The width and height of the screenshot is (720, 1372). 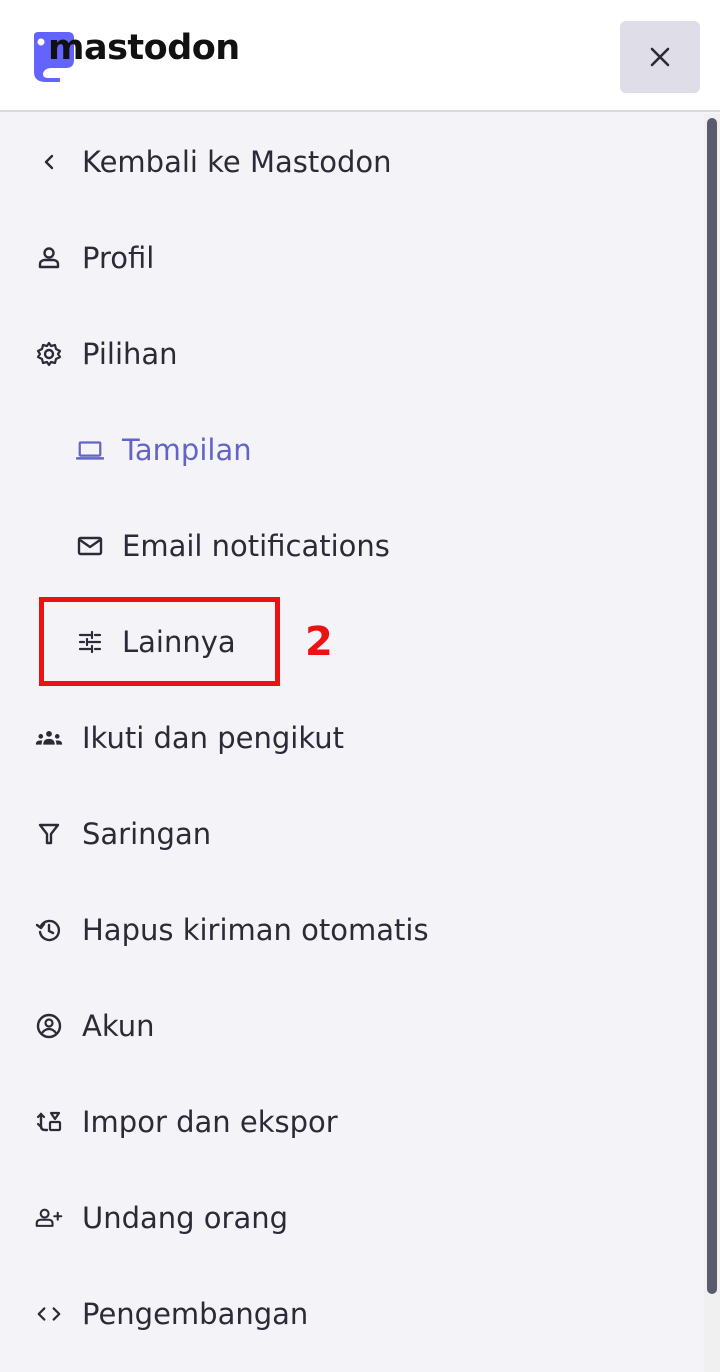 I want to click on menu-item-label: Saringan, so click(x=147, y=834).